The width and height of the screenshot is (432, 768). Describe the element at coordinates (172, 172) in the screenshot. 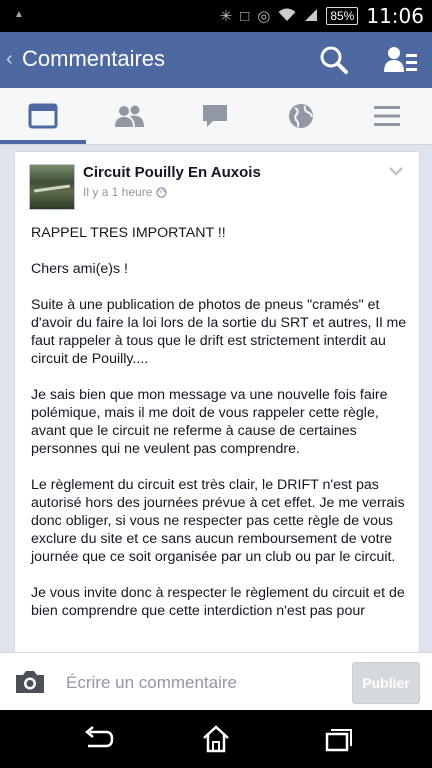

I see `post-author: Circuit Pouilly En Auxois` at that location.